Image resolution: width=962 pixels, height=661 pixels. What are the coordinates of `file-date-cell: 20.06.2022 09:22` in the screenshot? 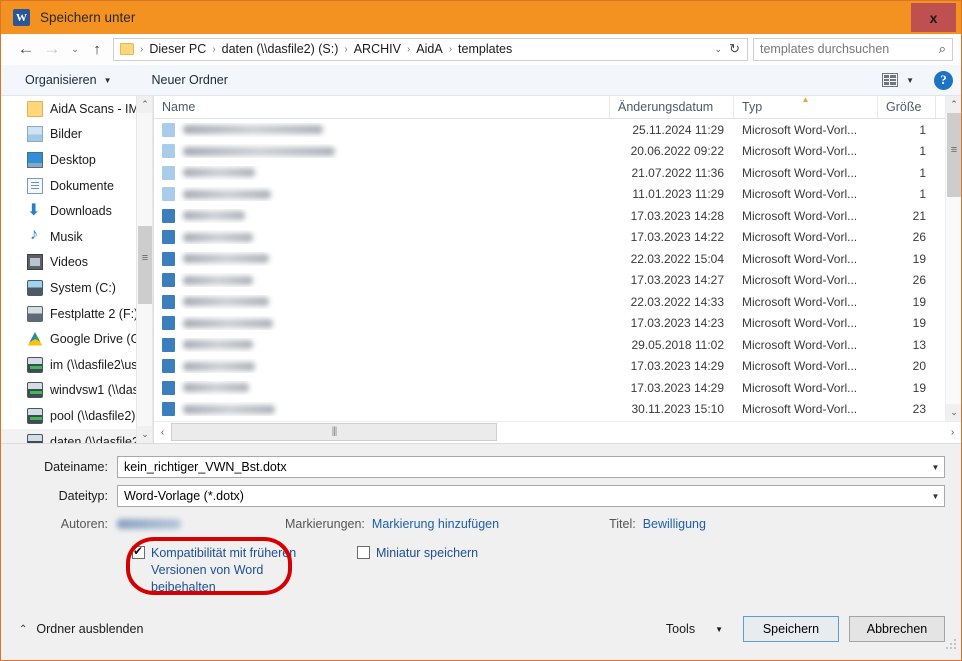 It's located at (677, 151).